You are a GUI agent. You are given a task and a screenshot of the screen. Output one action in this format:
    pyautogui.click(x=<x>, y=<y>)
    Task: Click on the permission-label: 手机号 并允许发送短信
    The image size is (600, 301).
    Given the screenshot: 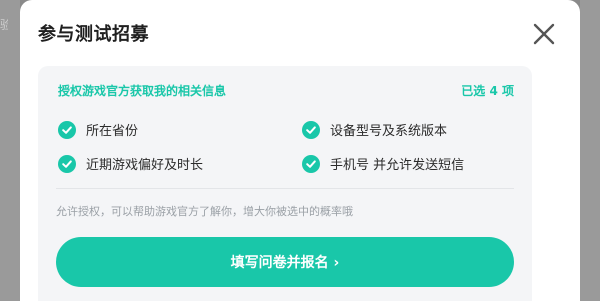 What is the action you would take?
    pyautogui.click(x=397, y=165)
    